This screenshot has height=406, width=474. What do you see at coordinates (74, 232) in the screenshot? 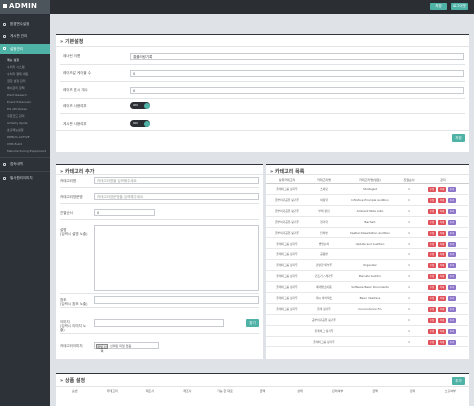
I see `field-label: 설명 (입력시 설명 노출)` at bounding box center [74, 232].